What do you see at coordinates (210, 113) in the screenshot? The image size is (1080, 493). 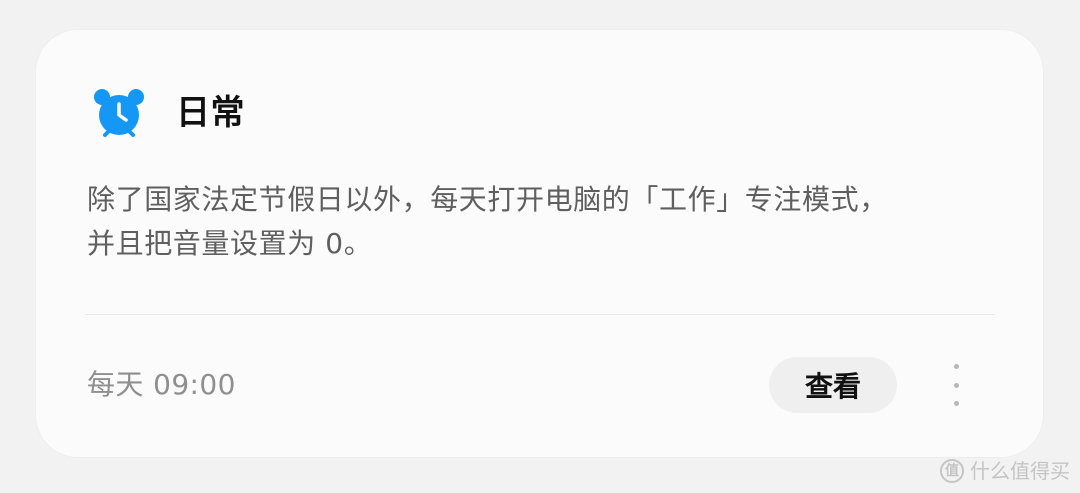 I see `card-title: 日常` at bounding box center [210, 113].